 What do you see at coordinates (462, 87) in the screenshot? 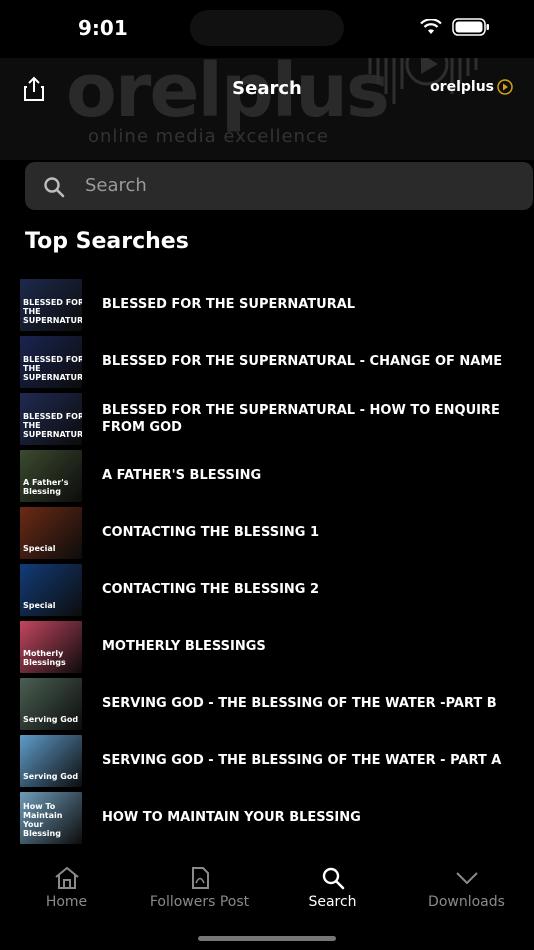
I see `app-logo-text: orelplus` at bounding box center [462, 87].